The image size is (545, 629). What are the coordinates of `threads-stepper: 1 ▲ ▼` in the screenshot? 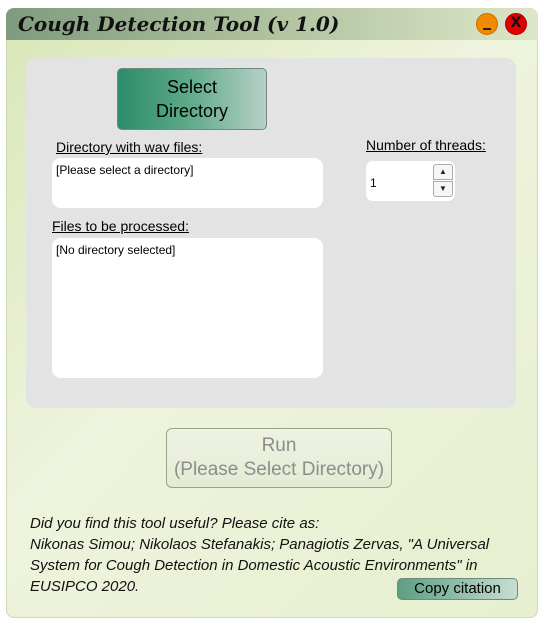 It's located at (410, 181).